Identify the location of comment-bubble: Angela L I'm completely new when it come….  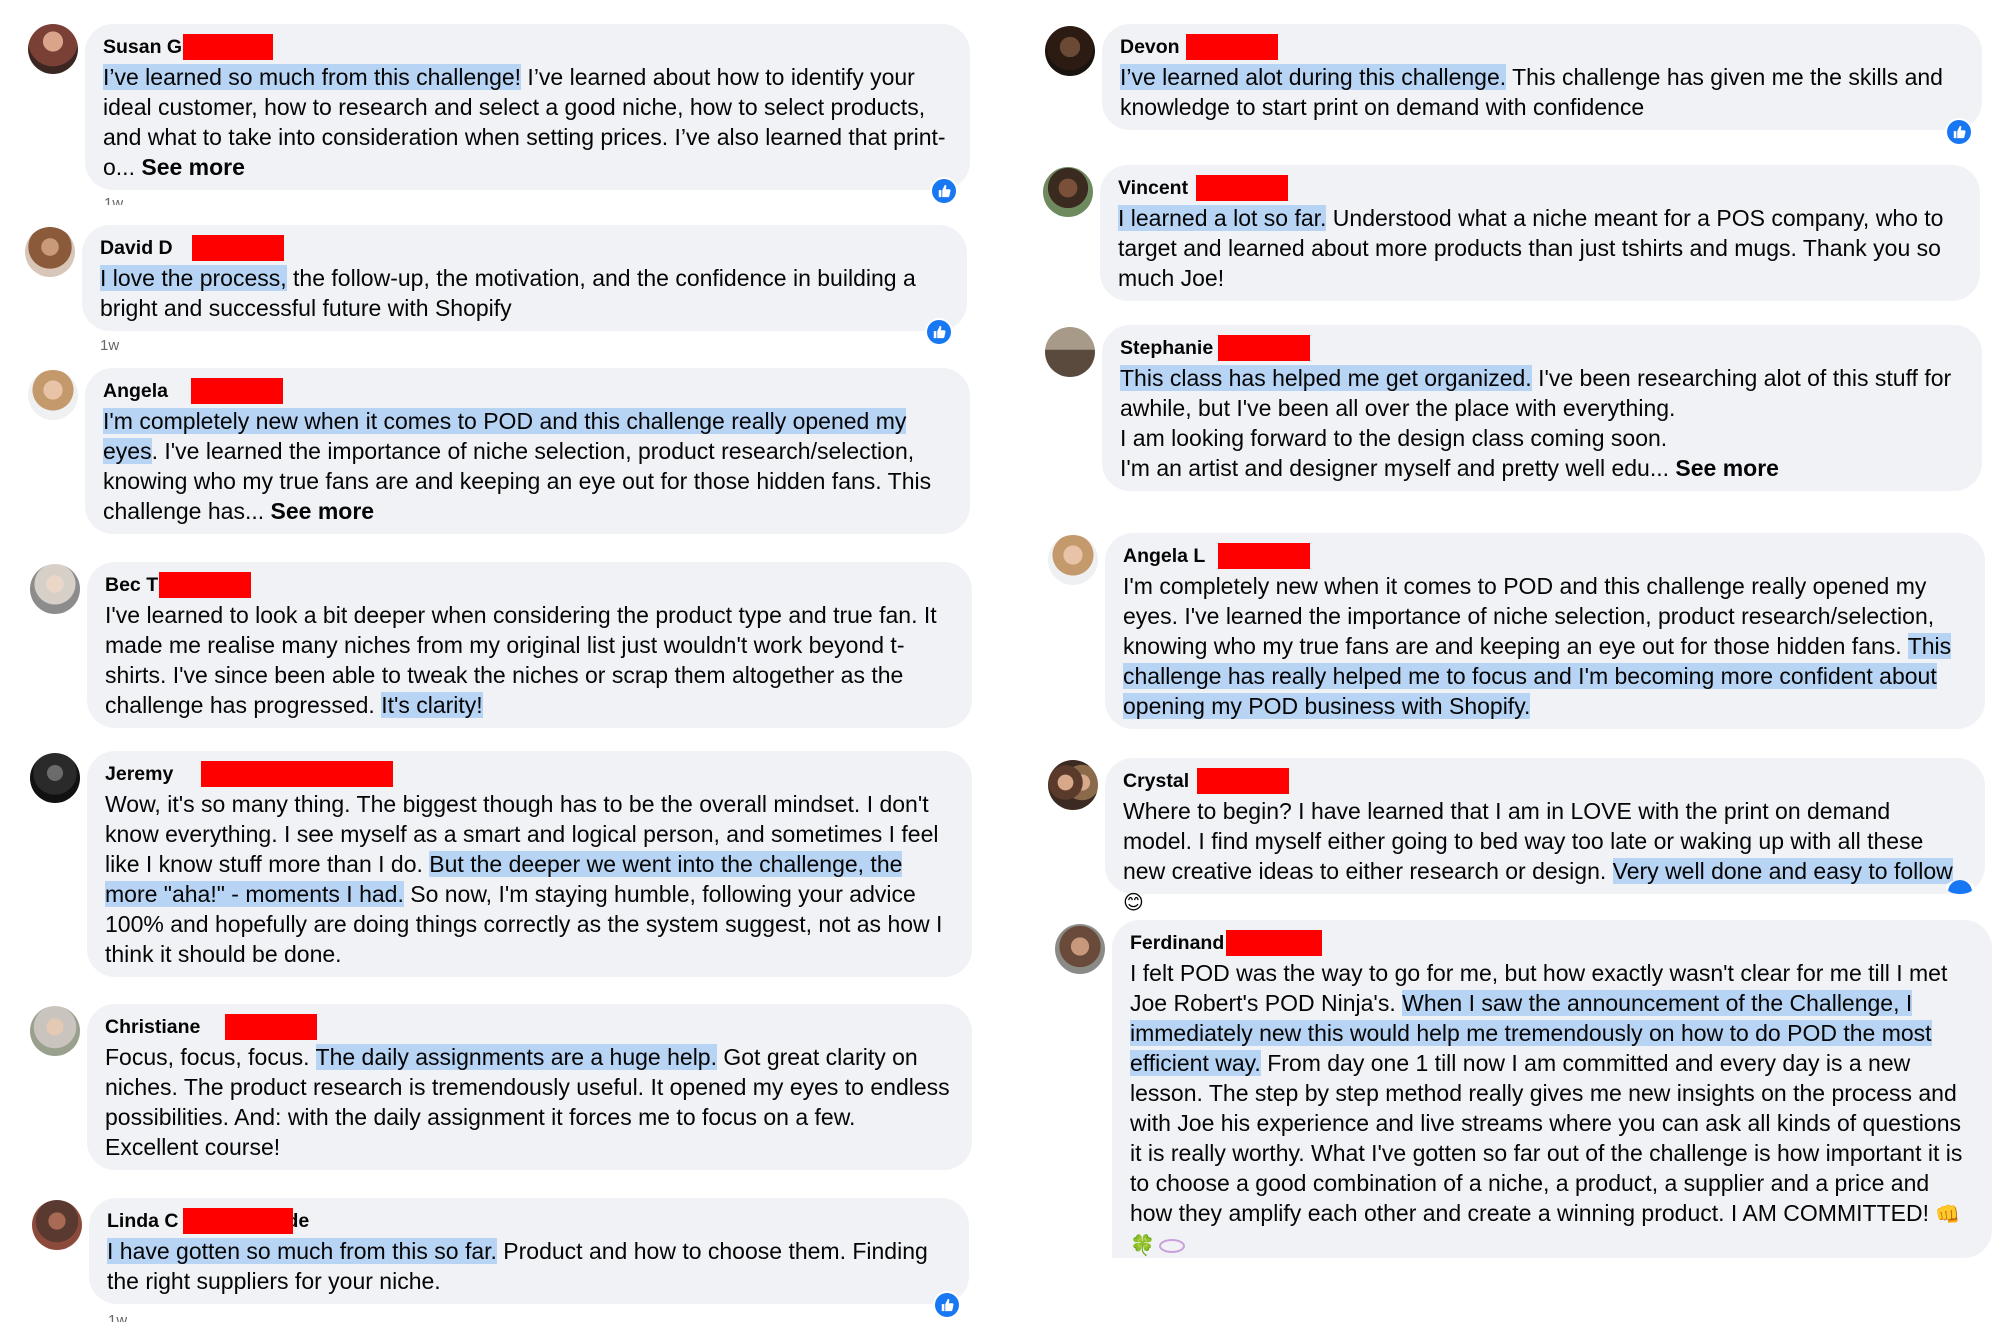
(1545, 631).